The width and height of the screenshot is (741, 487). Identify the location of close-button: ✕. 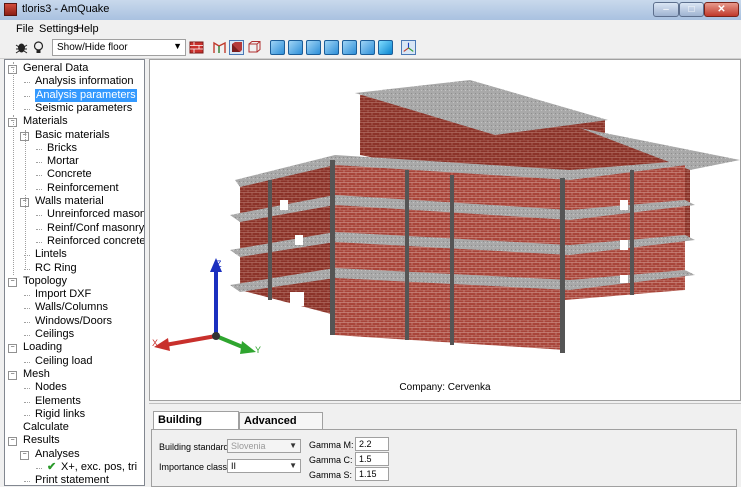
(721, 9).